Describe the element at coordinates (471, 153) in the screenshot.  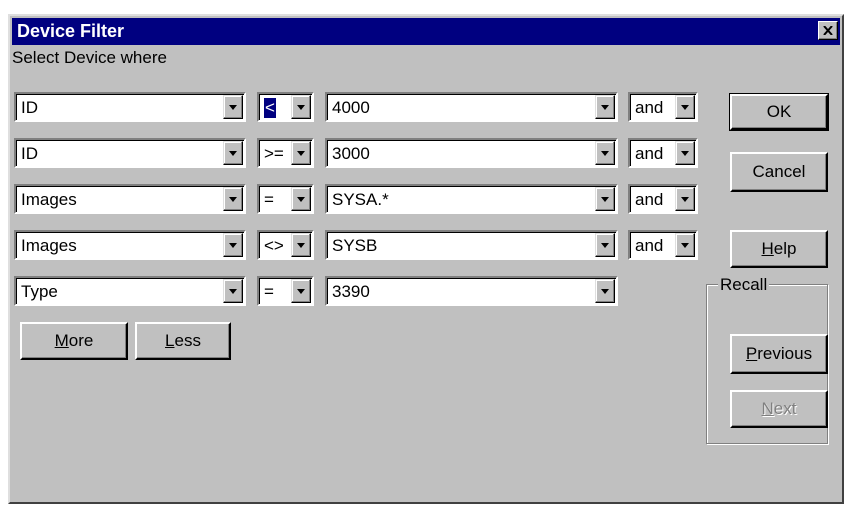
I see `value-combo: 3000` at that location.